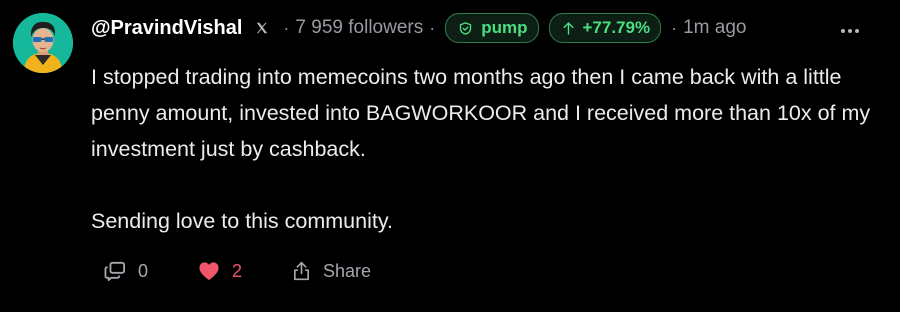 The width and height of the screenshot is (900, 312). I want to click on more-horizontal-icon, so click(850, 28).